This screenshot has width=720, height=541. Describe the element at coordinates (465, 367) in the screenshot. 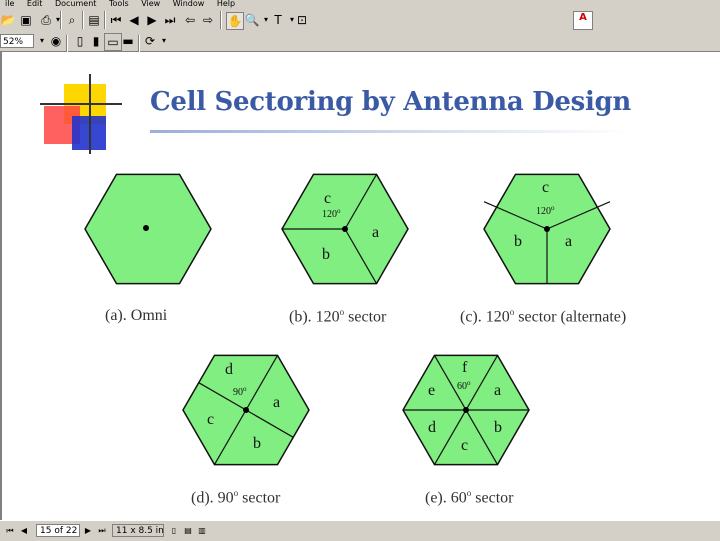

I see `sector-label-f: f` at that location.